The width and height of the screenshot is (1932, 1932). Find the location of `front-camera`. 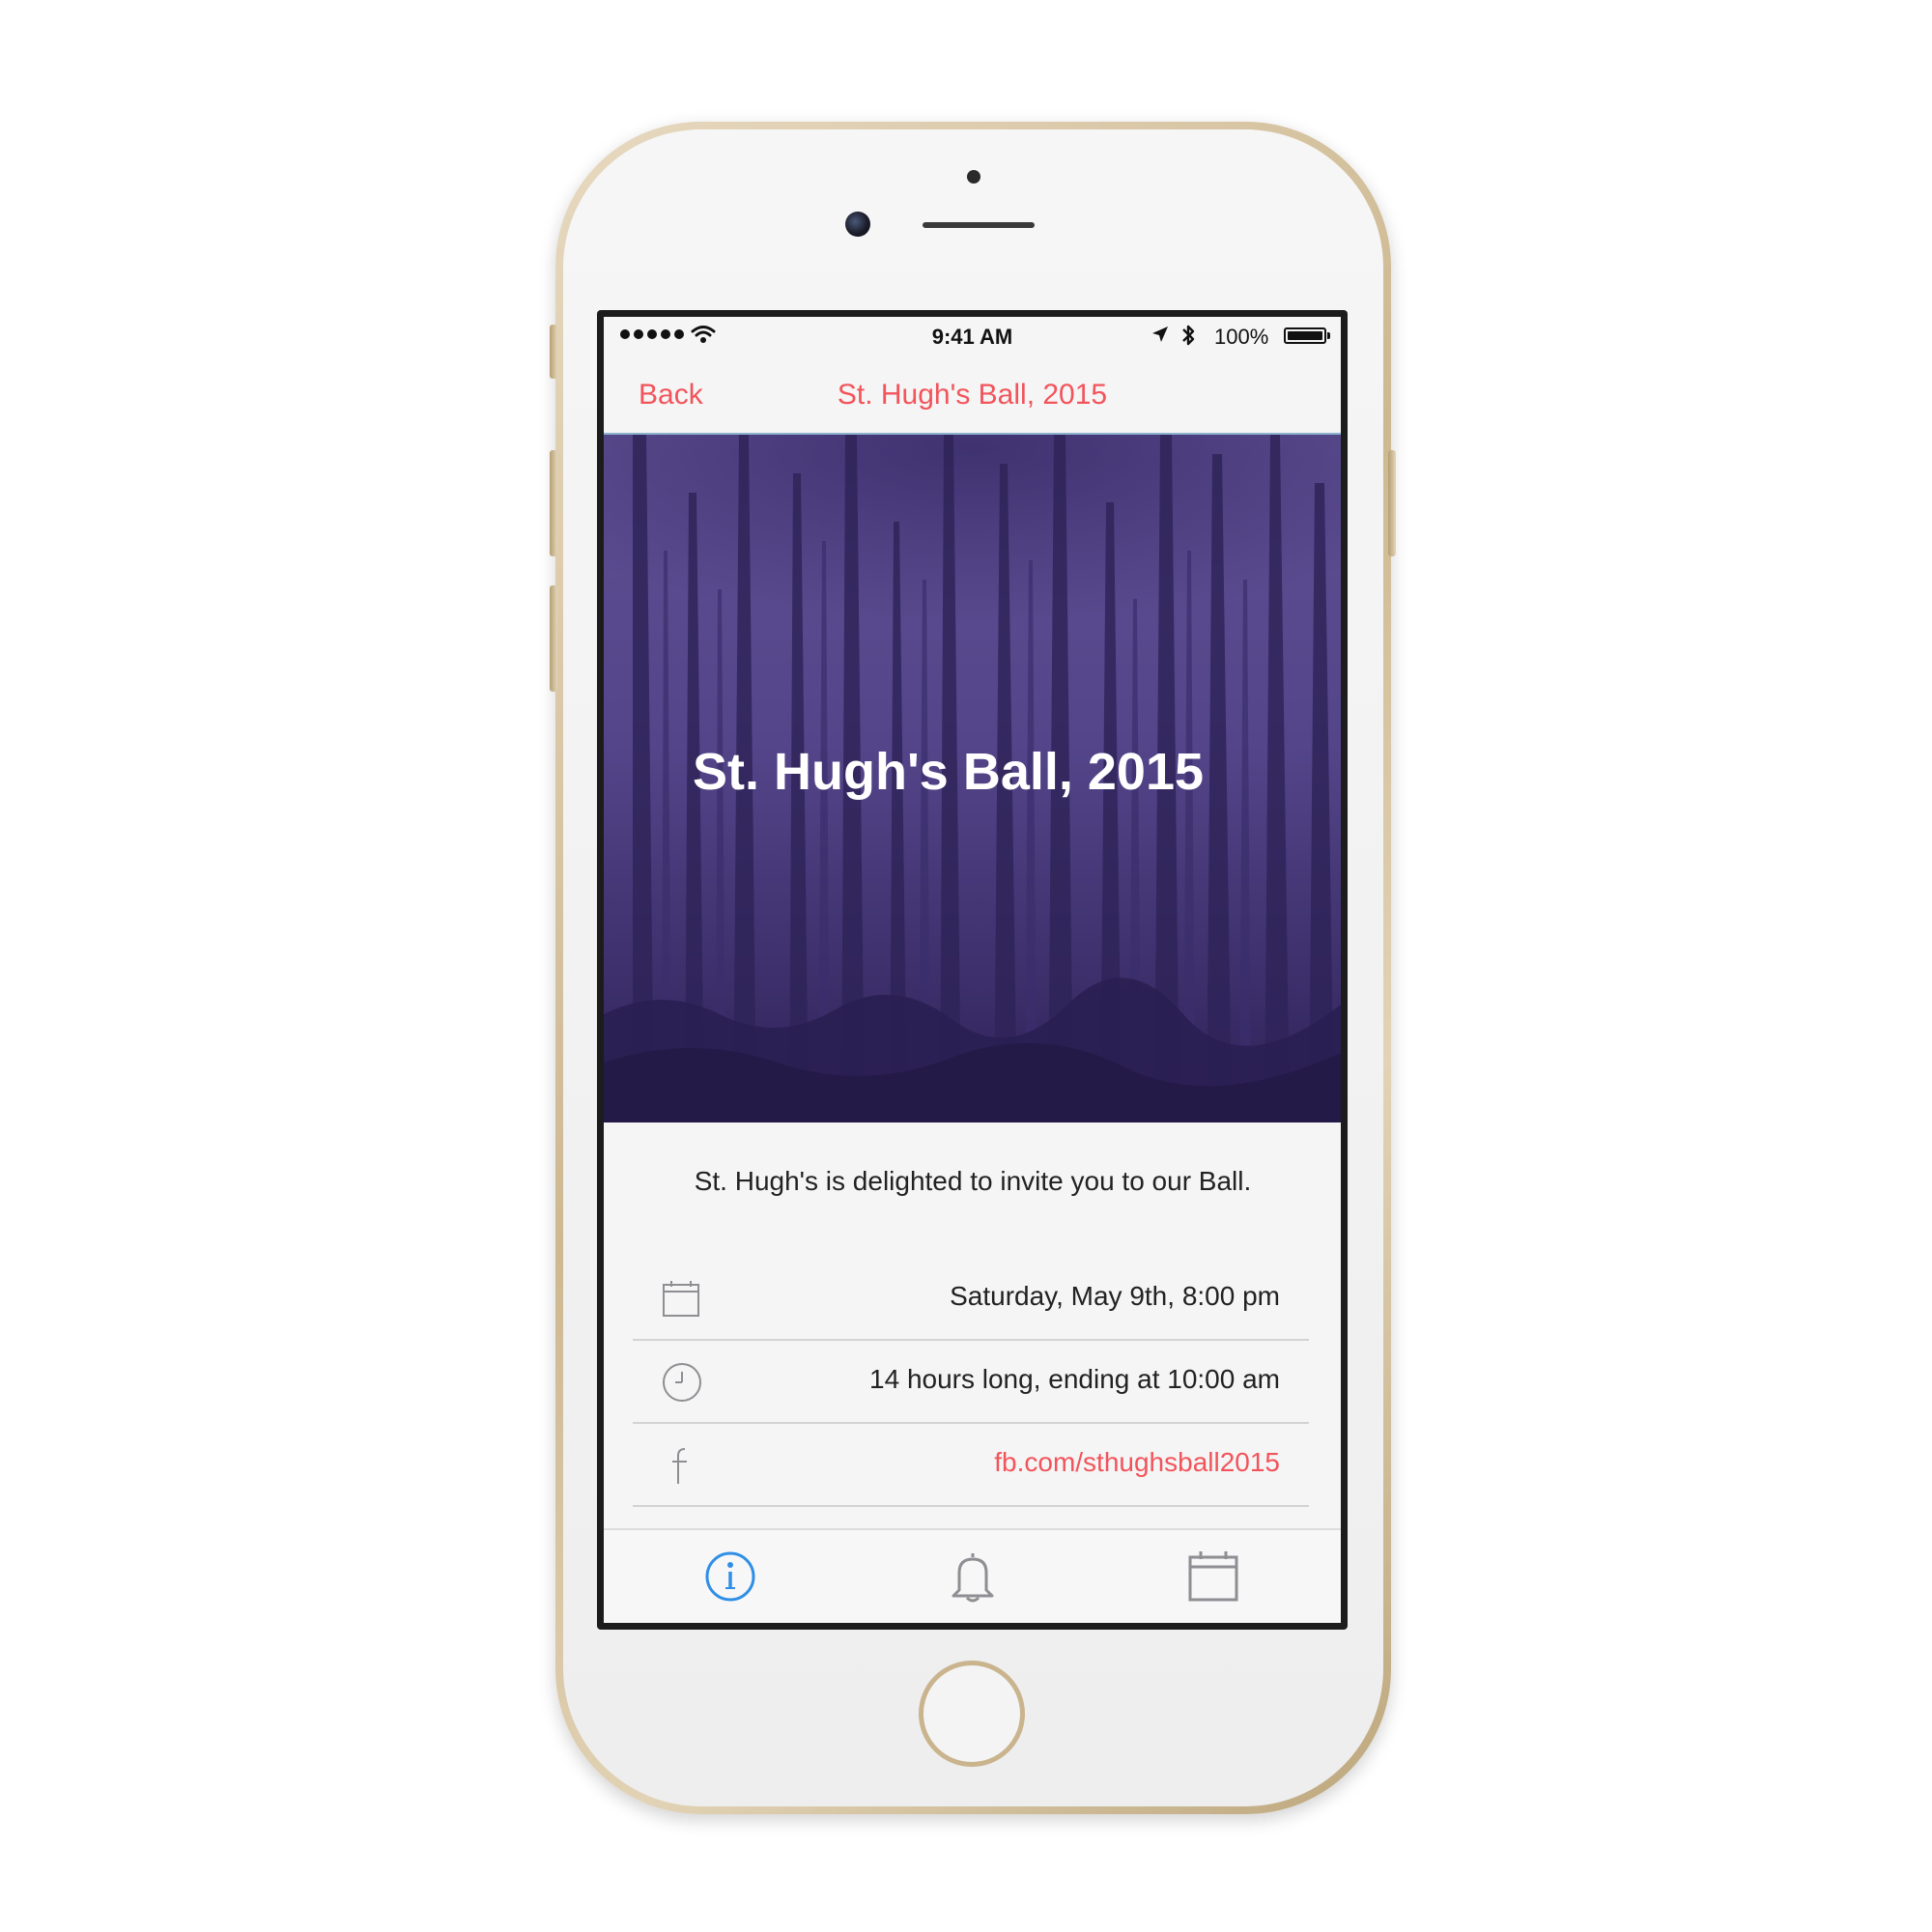

front-camera is located at coordinates (857, 224).